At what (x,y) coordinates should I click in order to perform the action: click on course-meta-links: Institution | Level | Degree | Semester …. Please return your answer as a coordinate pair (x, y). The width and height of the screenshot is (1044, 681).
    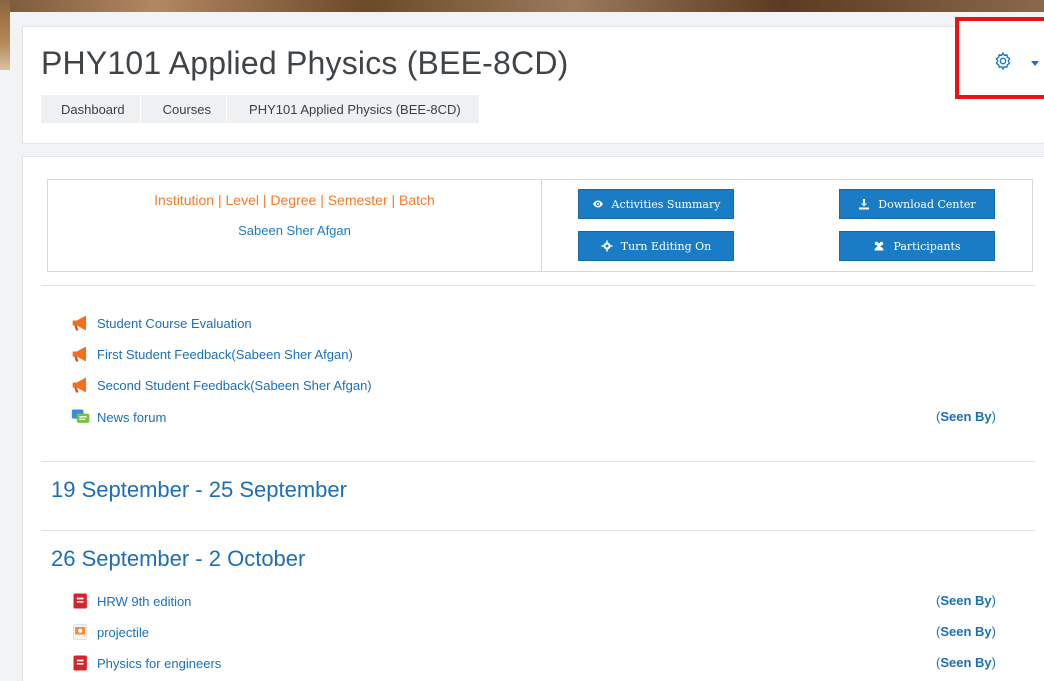
    Looking at the image, I should click on (294, 200).